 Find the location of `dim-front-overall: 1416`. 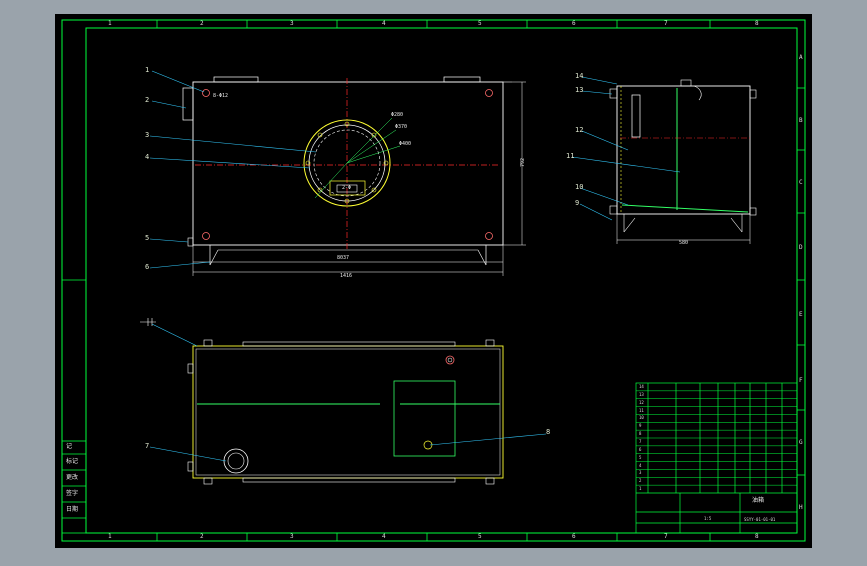

dim-front-overall: 1416 is located at coordinates (346, 276).